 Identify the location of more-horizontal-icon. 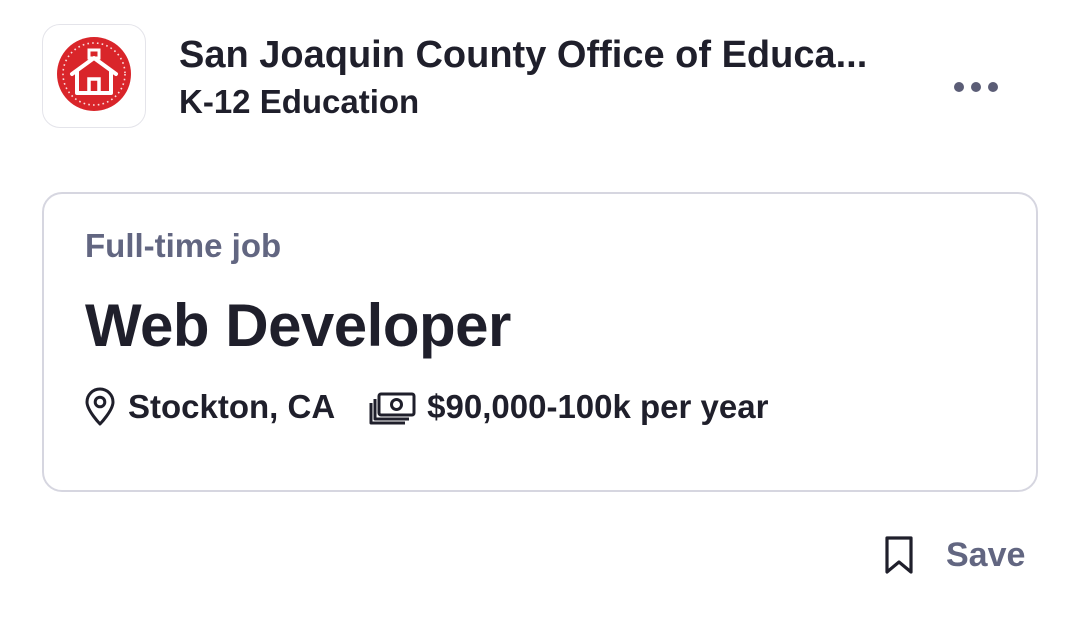
(959, 87).